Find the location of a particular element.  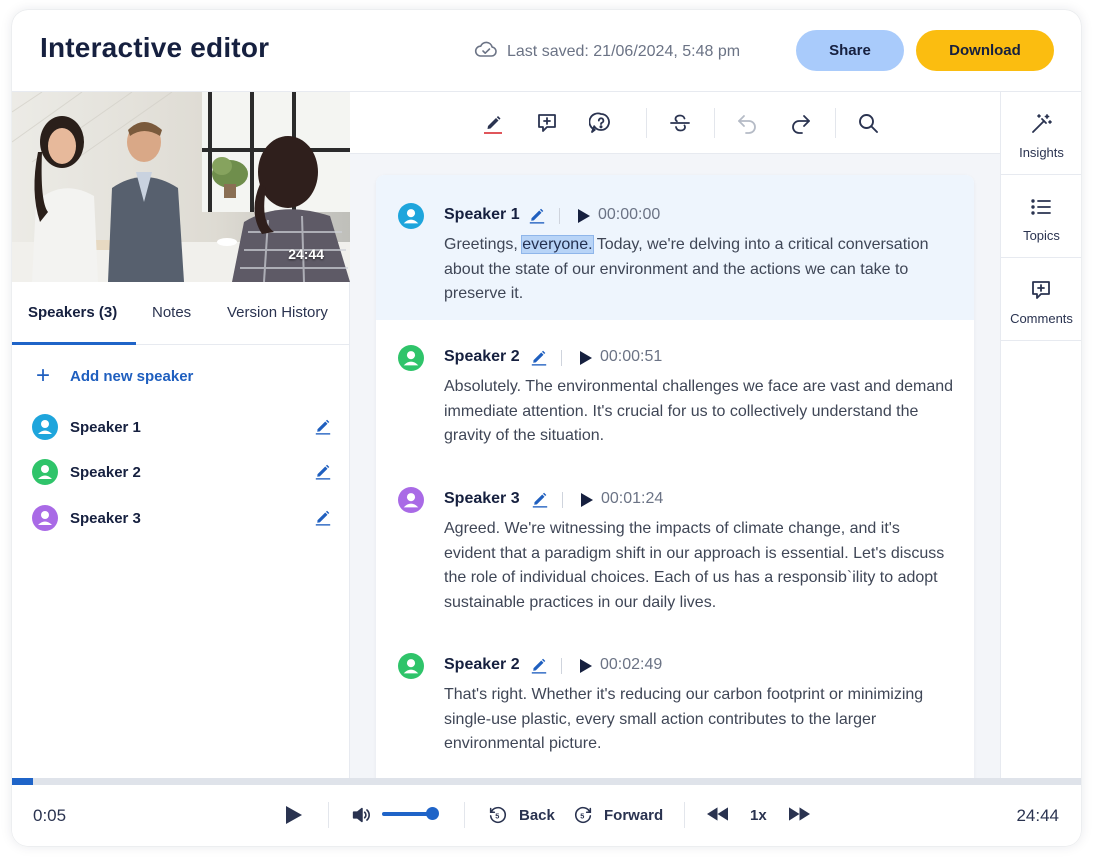

rewind-5-icon: 5 is located at coordinates (498, 815).